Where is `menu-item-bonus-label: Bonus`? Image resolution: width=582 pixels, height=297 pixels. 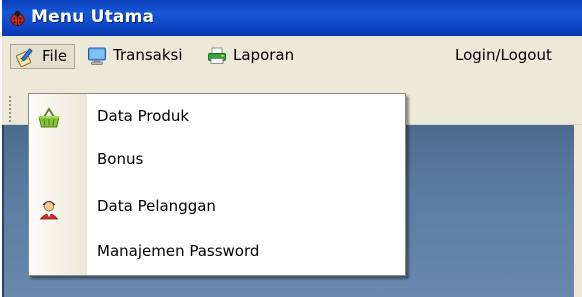 menu-item-bonus-label: Bonus is located at coordinates (120, 159).